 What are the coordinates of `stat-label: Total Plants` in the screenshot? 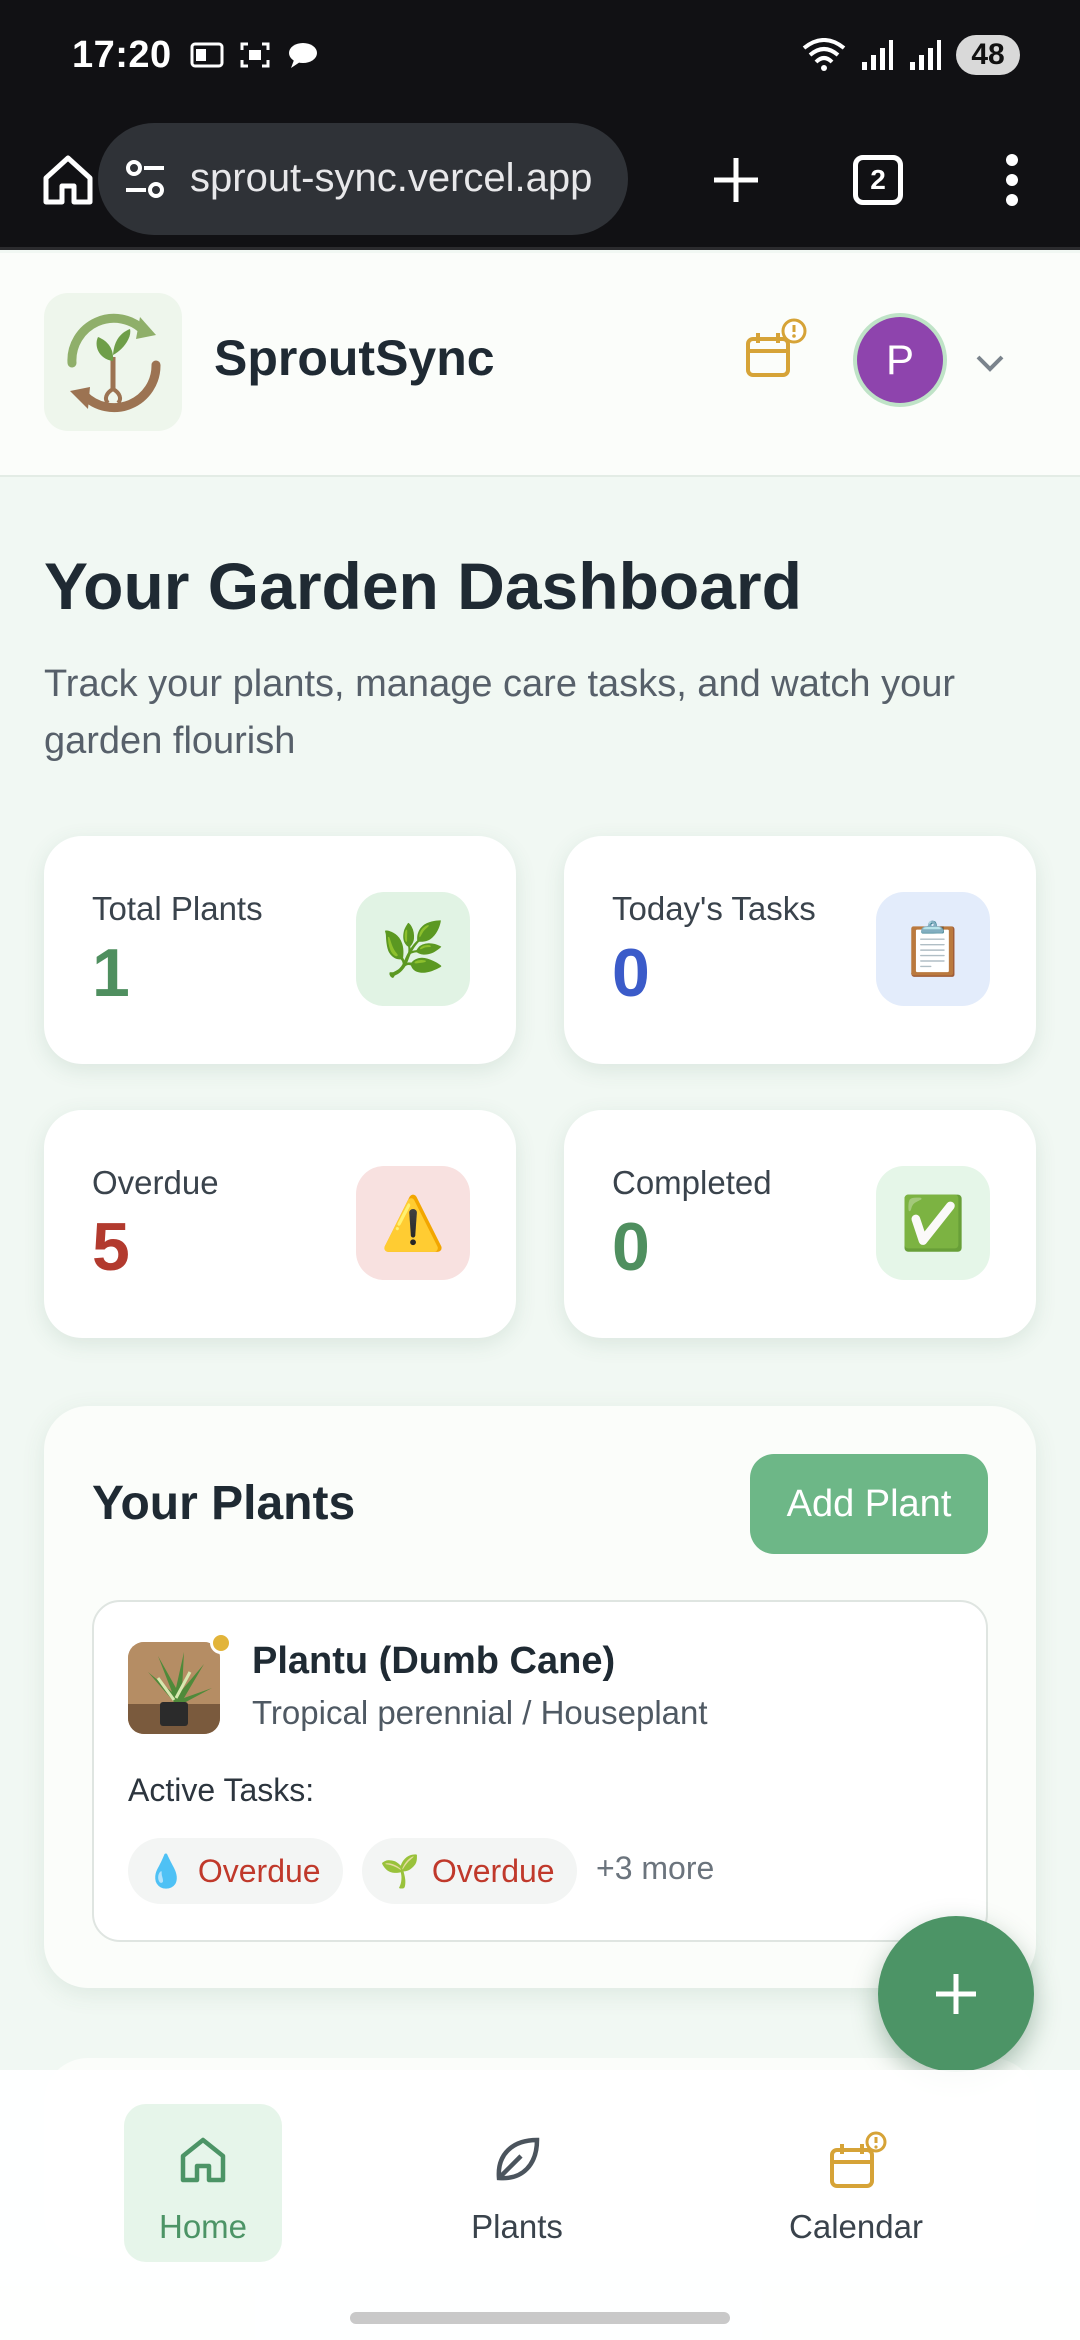 It's located at (177, 908).